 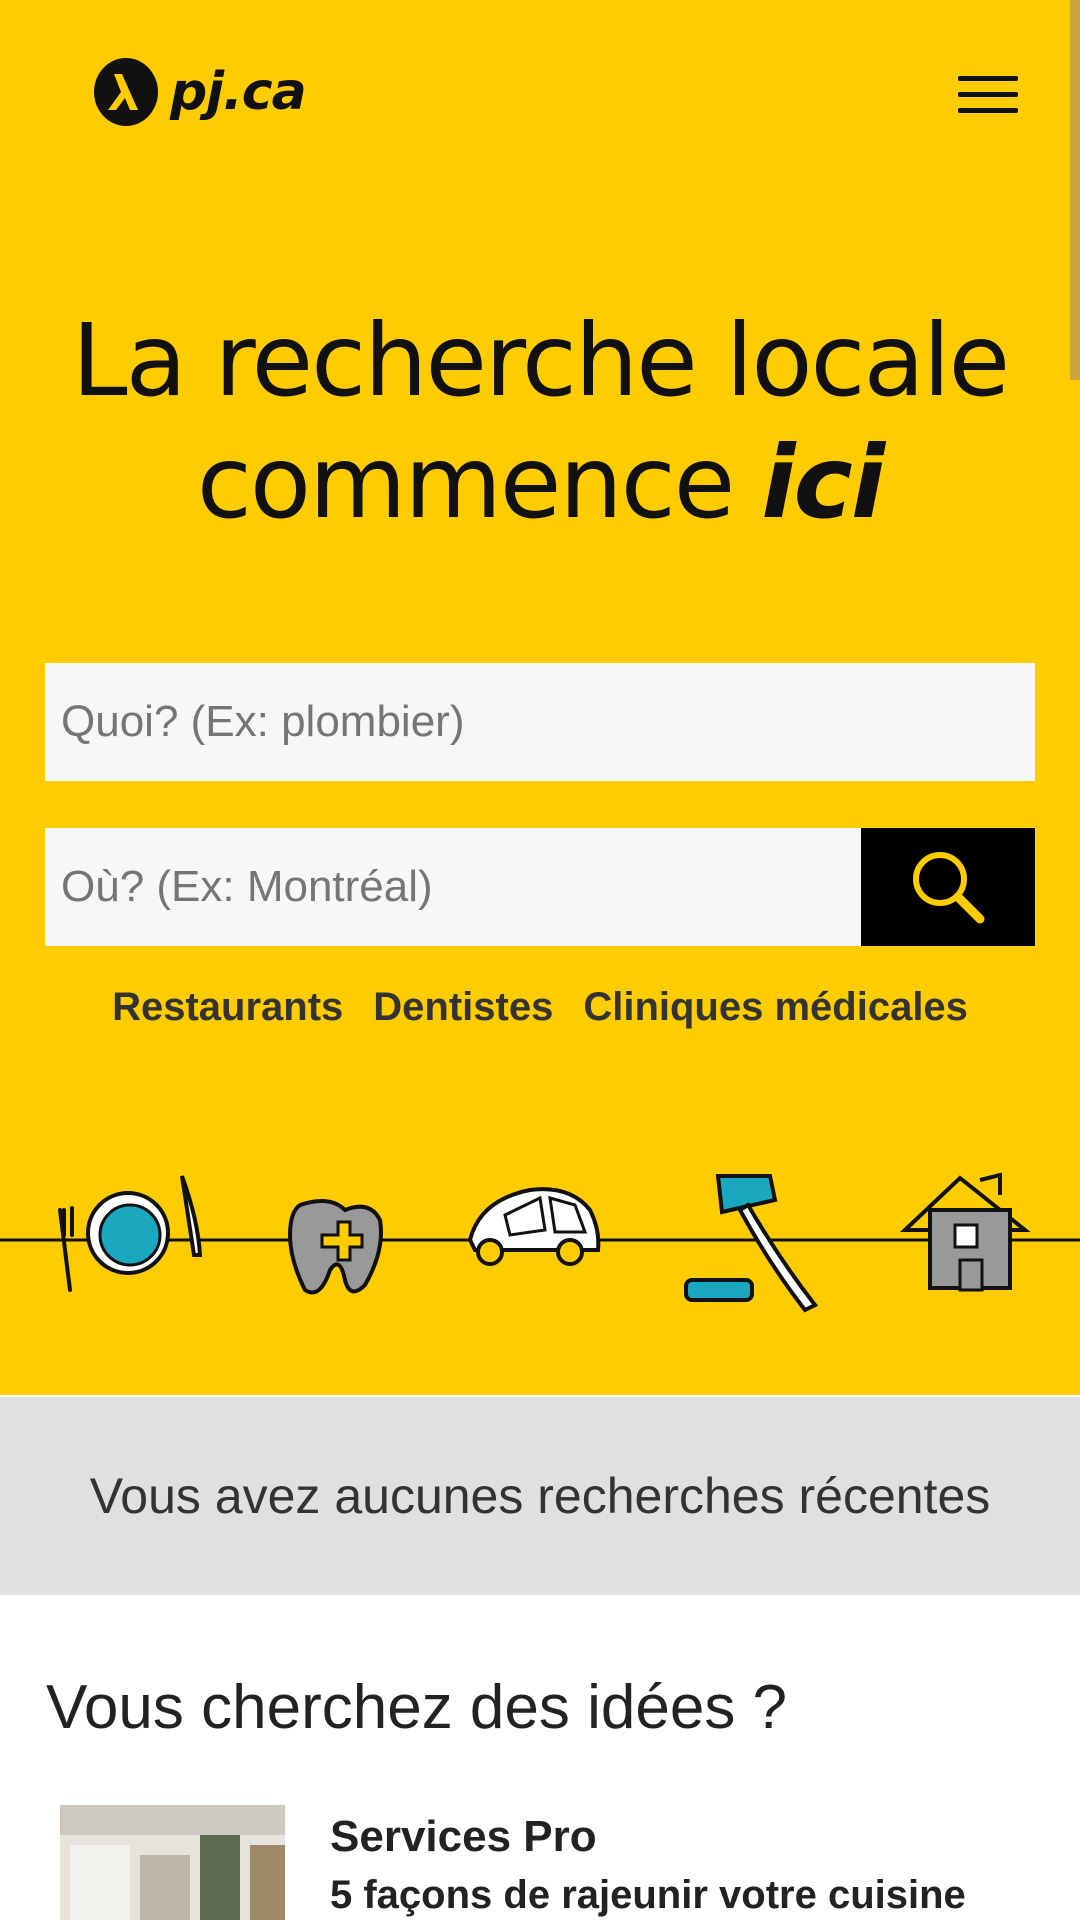 What do you see at coordinates (751, 1243) in the screenshot?
I see `lawyer-icon` at bounding box center [751, 1243].